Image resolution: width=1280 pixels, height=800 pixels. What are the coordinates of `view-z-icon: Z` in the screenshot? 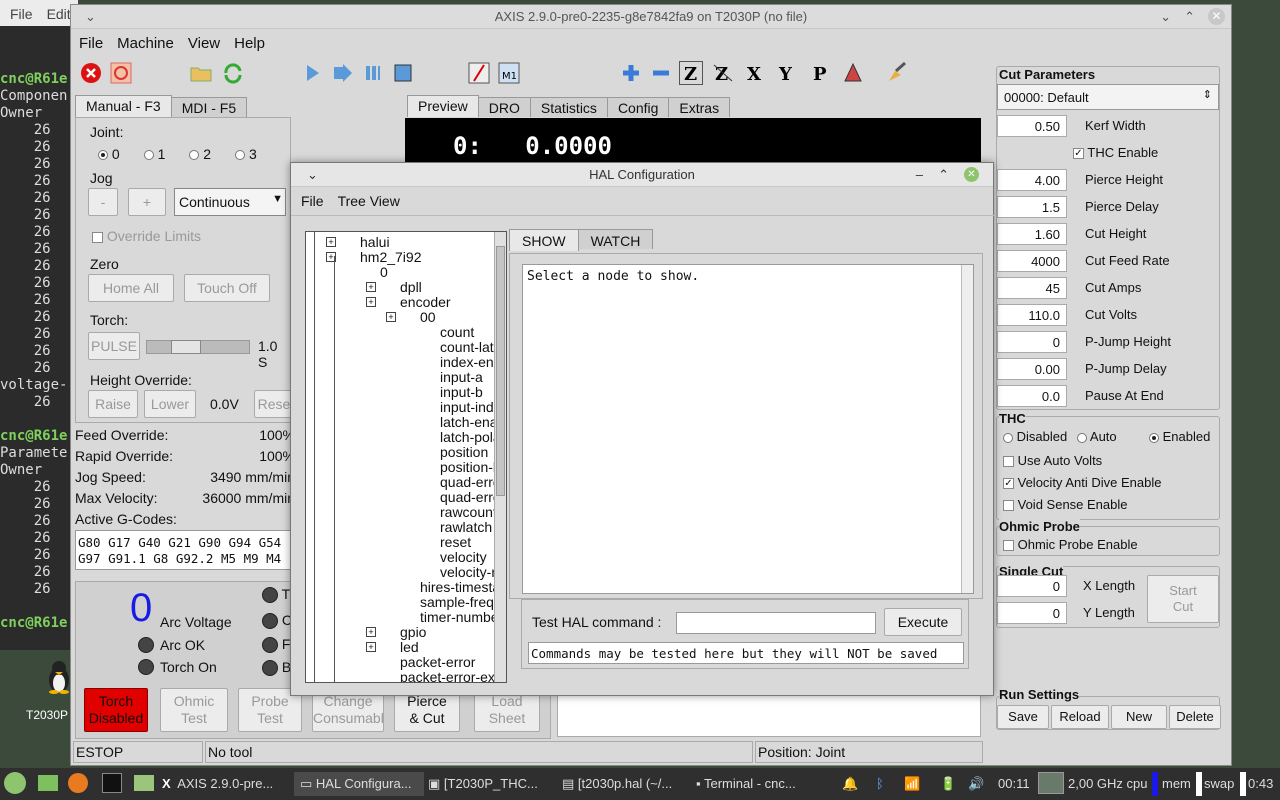 It's located at (691, 73).